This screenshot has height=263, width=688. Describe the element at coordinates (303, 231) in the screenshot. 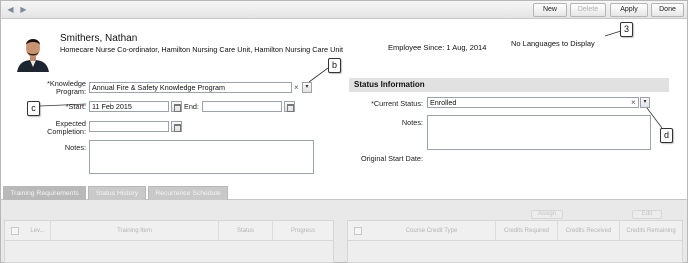

I see `column-progress: Progress` at that location.